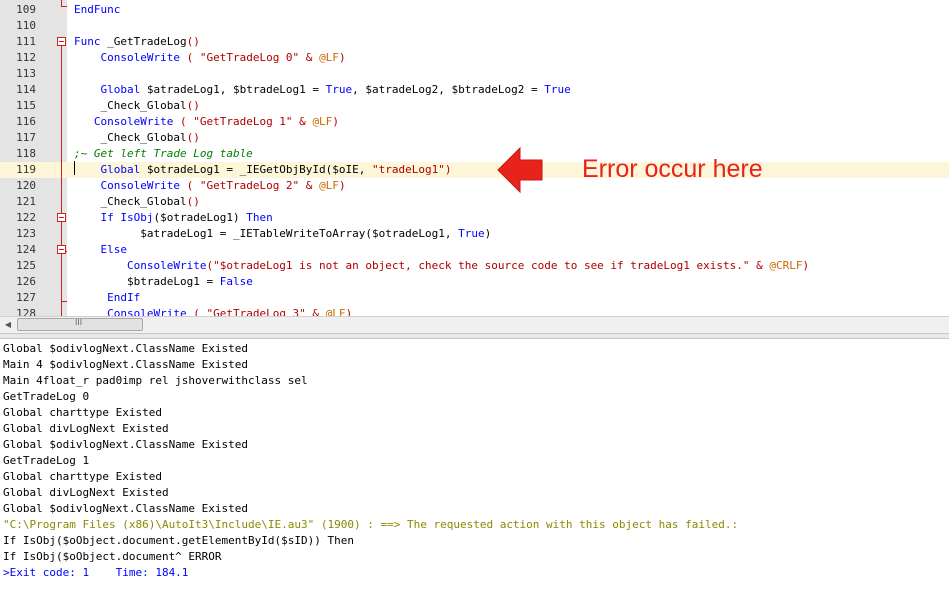 The width and height of the screenshot is (949, 599). Describe the element at coordinates (786, 265) in the screenshot. I see `code-token: @CRLF` at that location.